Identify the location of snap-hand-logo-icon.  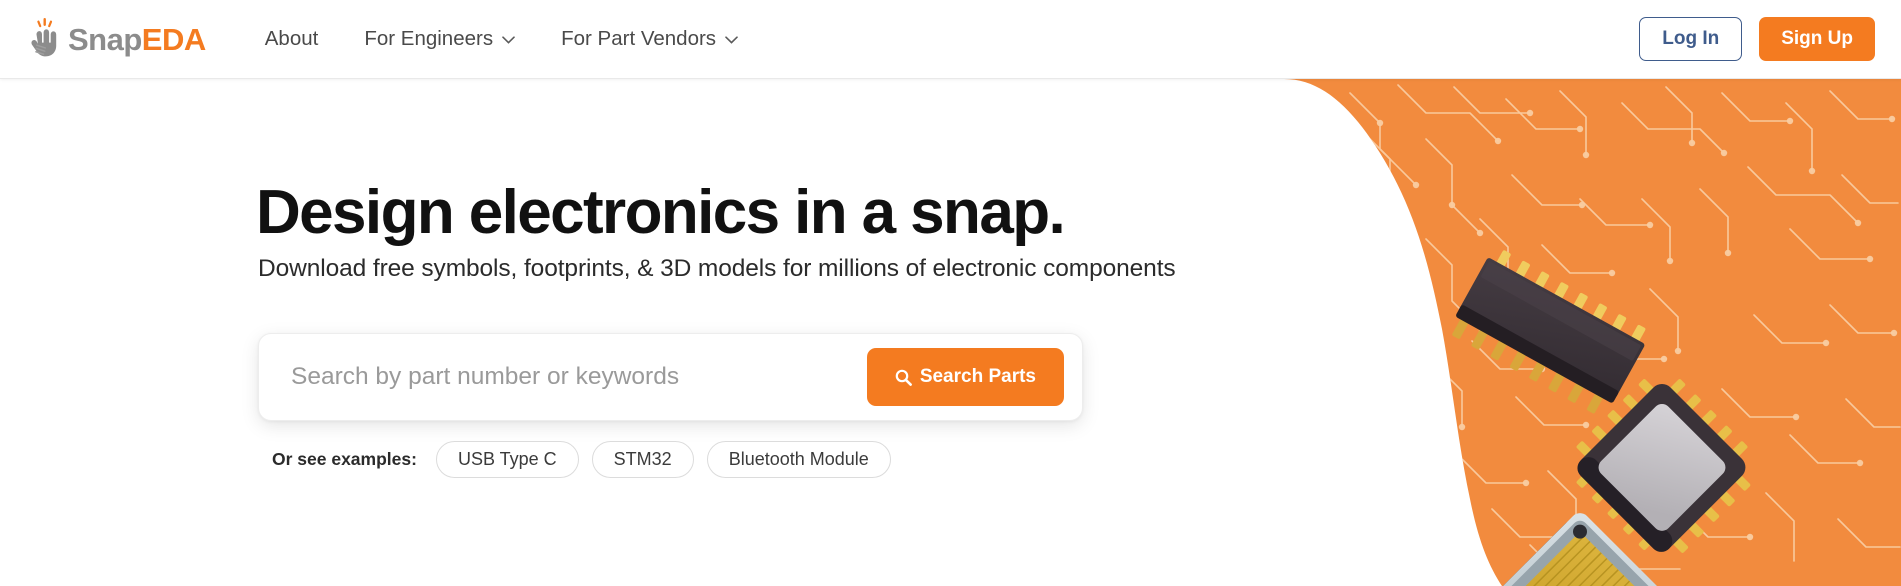
(45, 39).